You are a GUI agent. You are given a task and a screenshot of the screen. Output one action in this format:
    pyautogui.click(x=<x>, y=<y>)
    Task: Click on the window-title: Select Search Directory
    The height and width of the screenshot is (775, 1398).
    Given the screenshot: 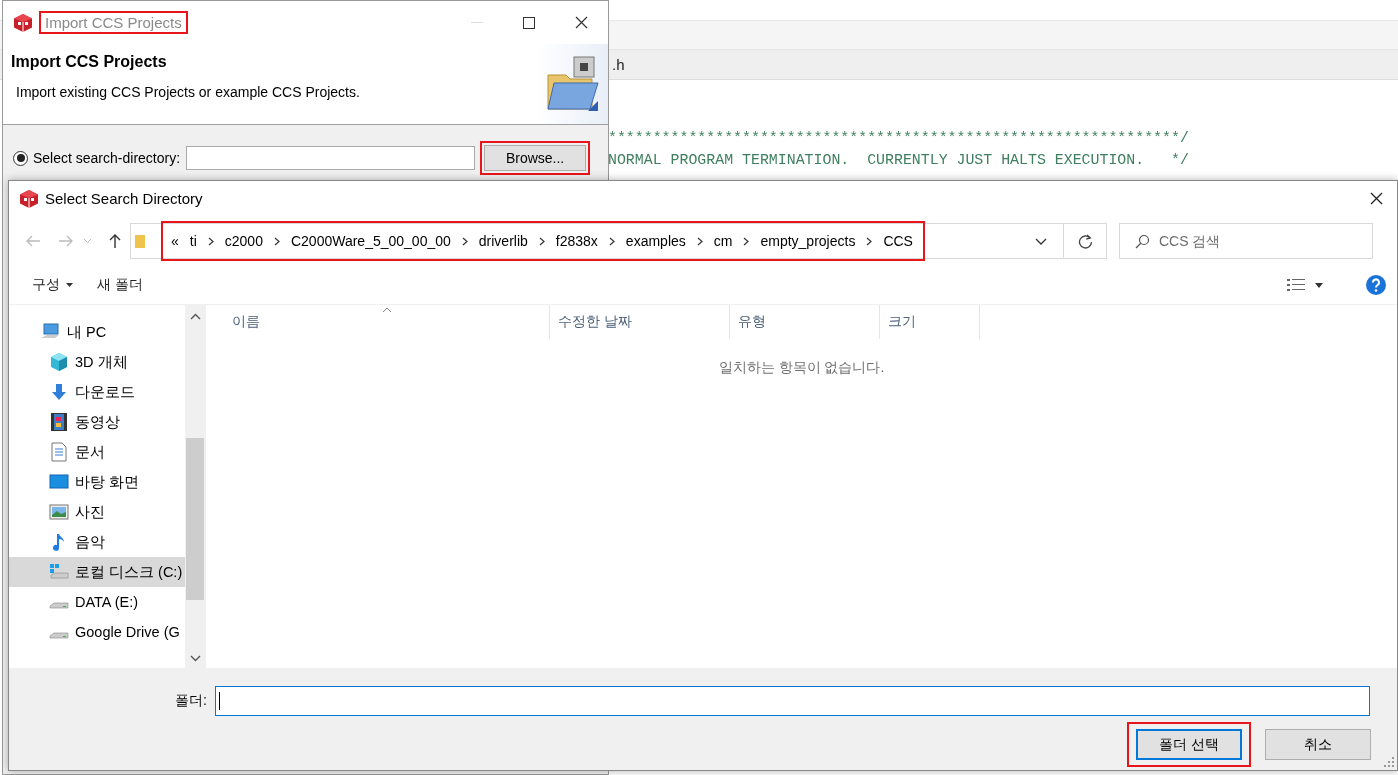 What is the action you would take?
    pyautogui.click(x=124, y=198)
    